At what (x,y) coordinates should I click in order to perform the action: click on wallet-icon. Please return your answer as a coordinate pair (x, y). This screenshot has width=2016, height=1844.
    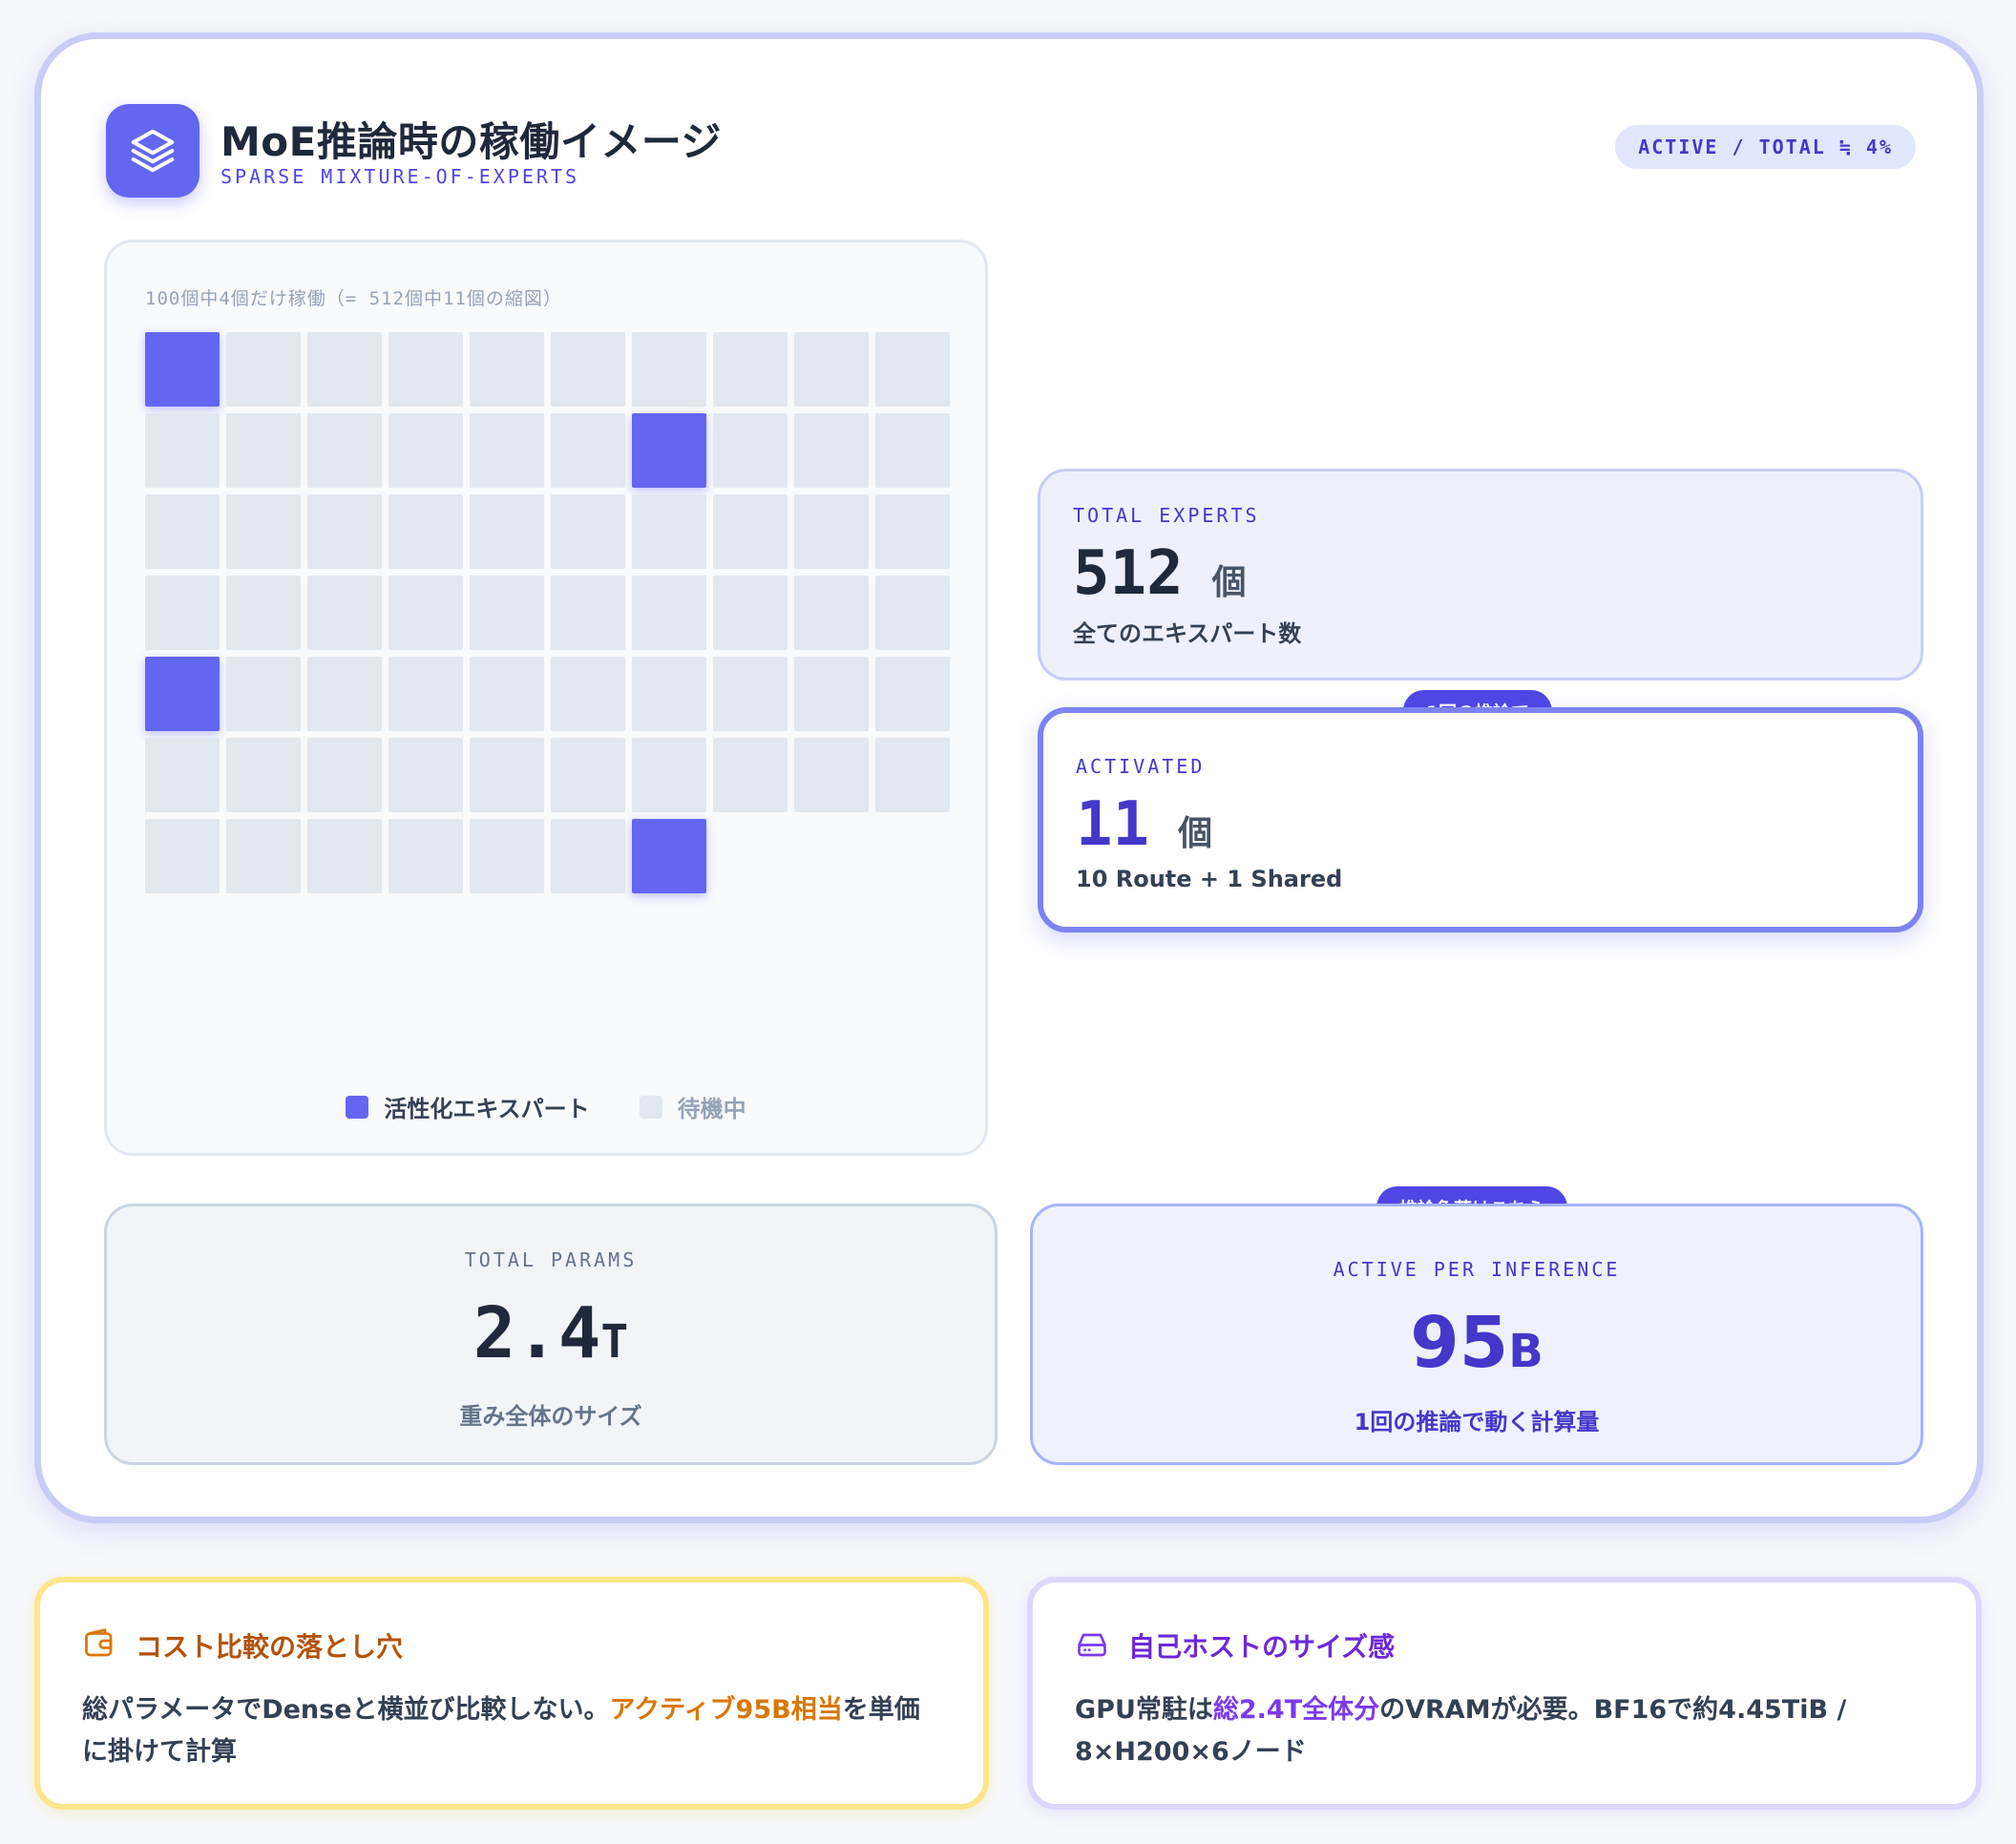
    Looking at the image, I should click on (99, 1642).